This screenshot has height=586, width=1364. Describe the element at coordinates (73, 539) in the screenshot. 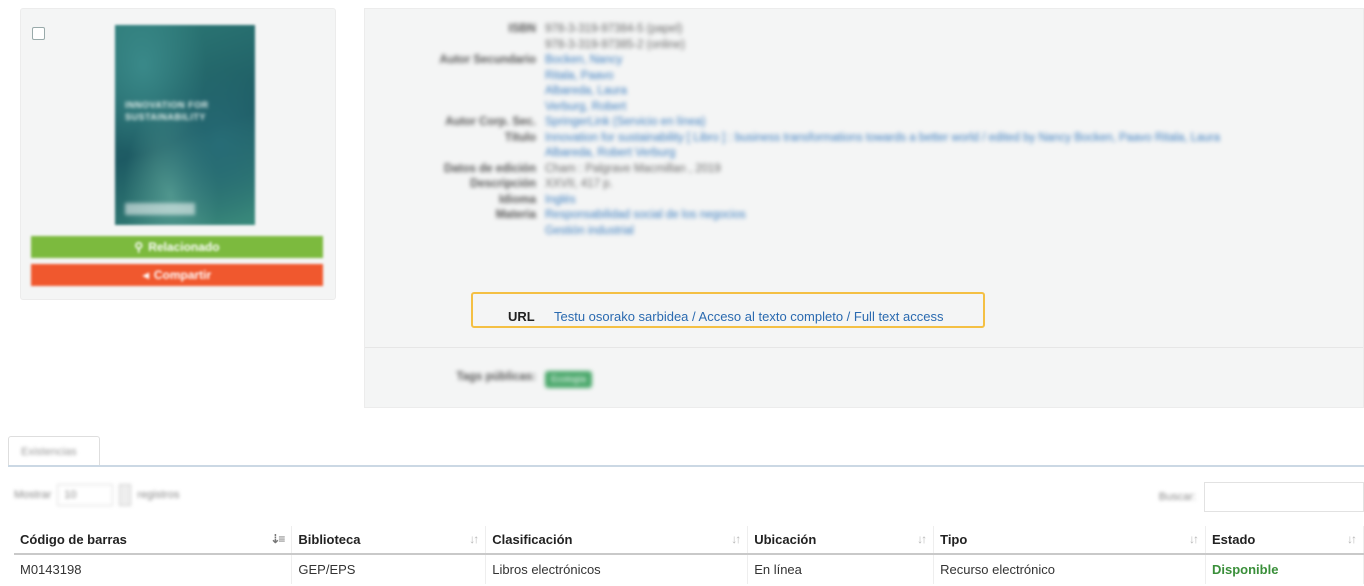

I see `column-header-label: Código de barras` at that location.